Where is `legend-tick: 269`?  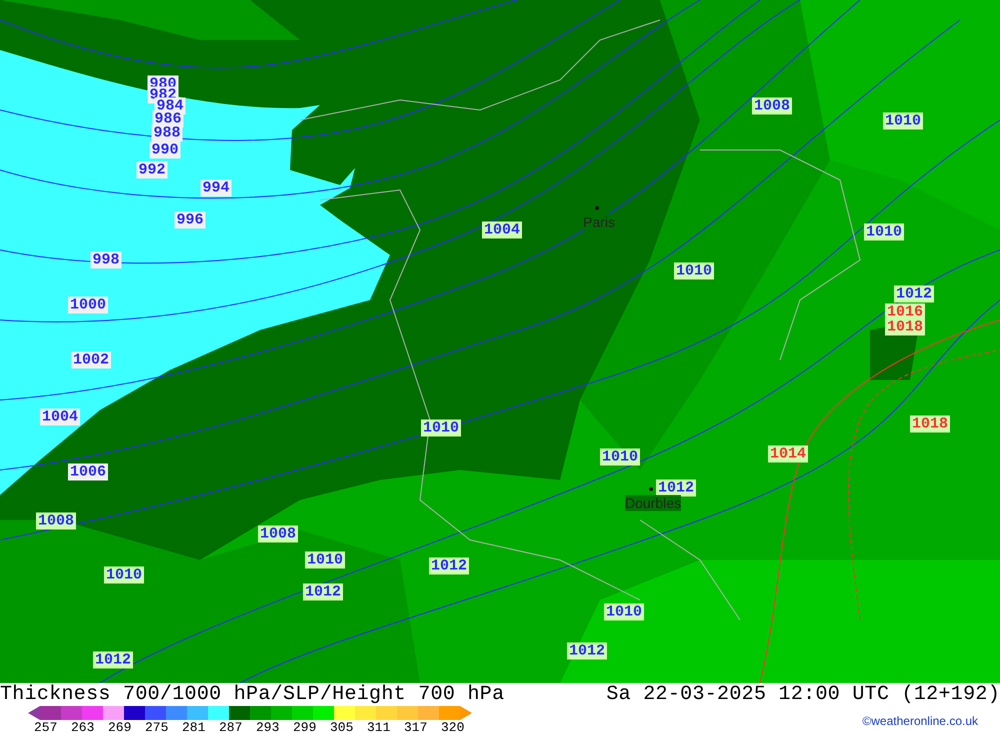 legend-tick: 269 is located at coordinates (120, 726).